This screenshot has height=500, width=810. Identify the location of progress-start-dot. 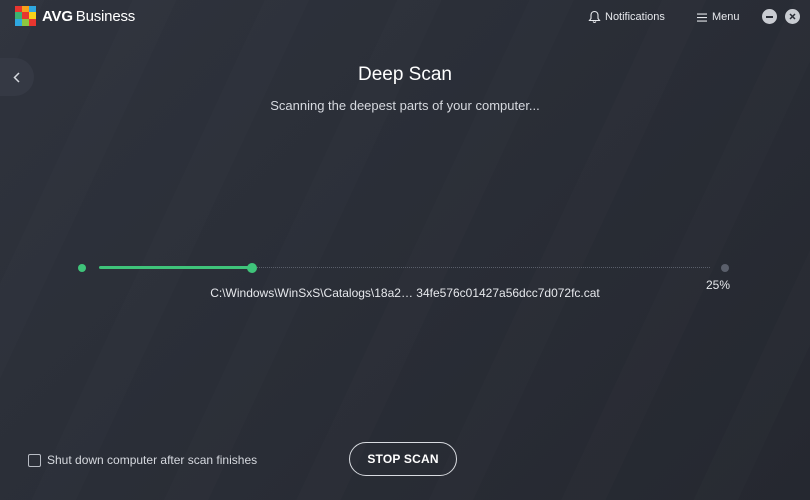
(82, 268).